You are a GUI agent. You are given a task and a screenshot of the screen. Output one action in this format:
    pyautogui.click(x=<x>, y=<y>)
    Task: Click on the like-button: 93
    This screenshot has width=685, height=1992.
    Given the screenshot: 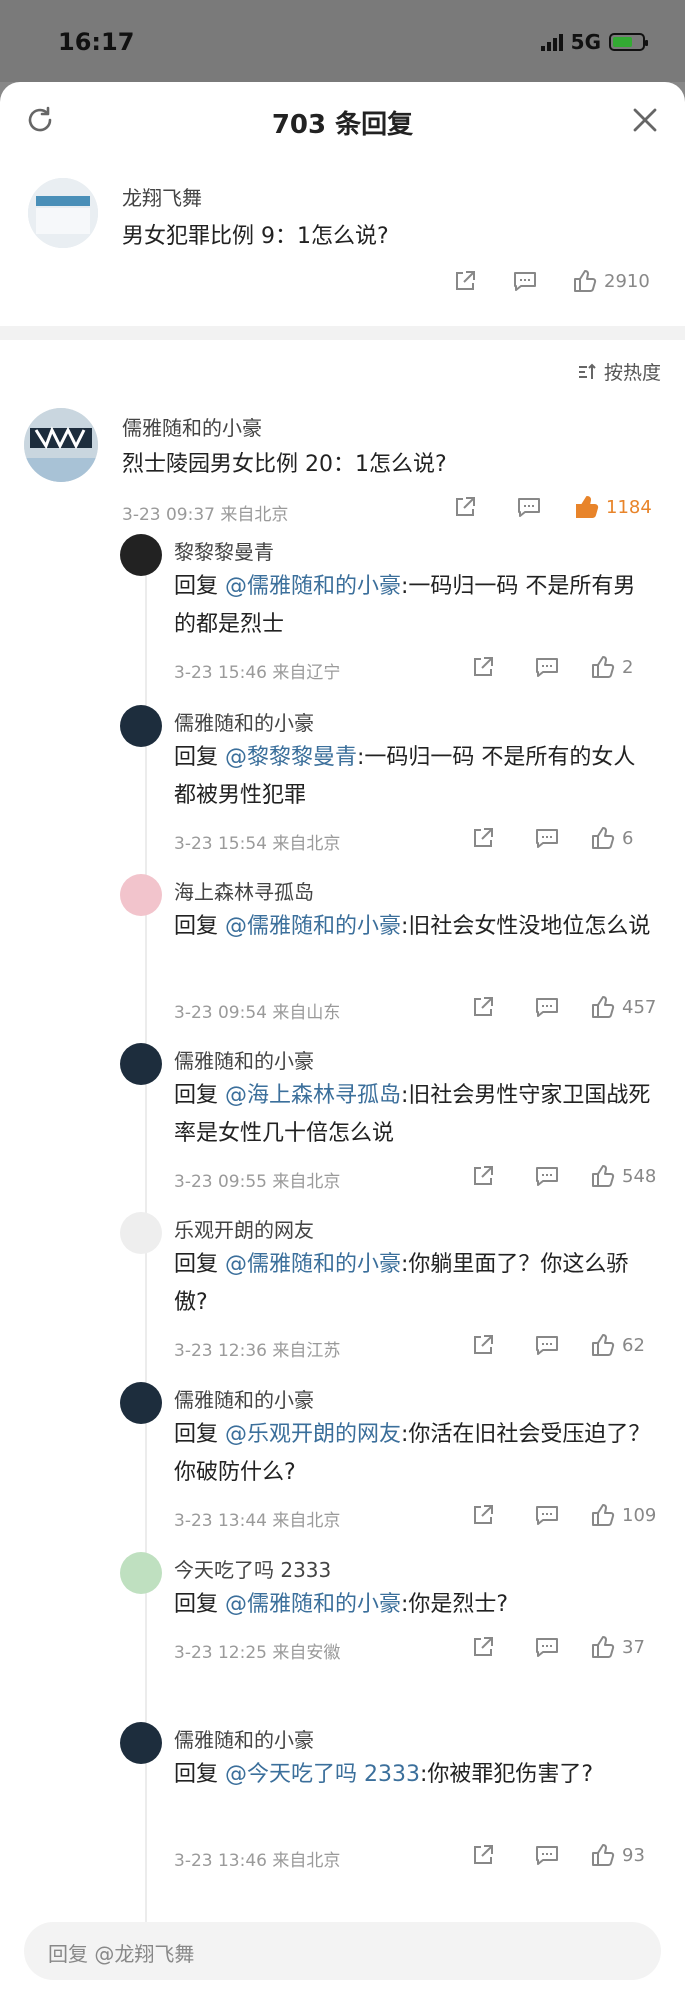 What is the action you would take?
    pyautogui.click(x=617, y=1855)
    